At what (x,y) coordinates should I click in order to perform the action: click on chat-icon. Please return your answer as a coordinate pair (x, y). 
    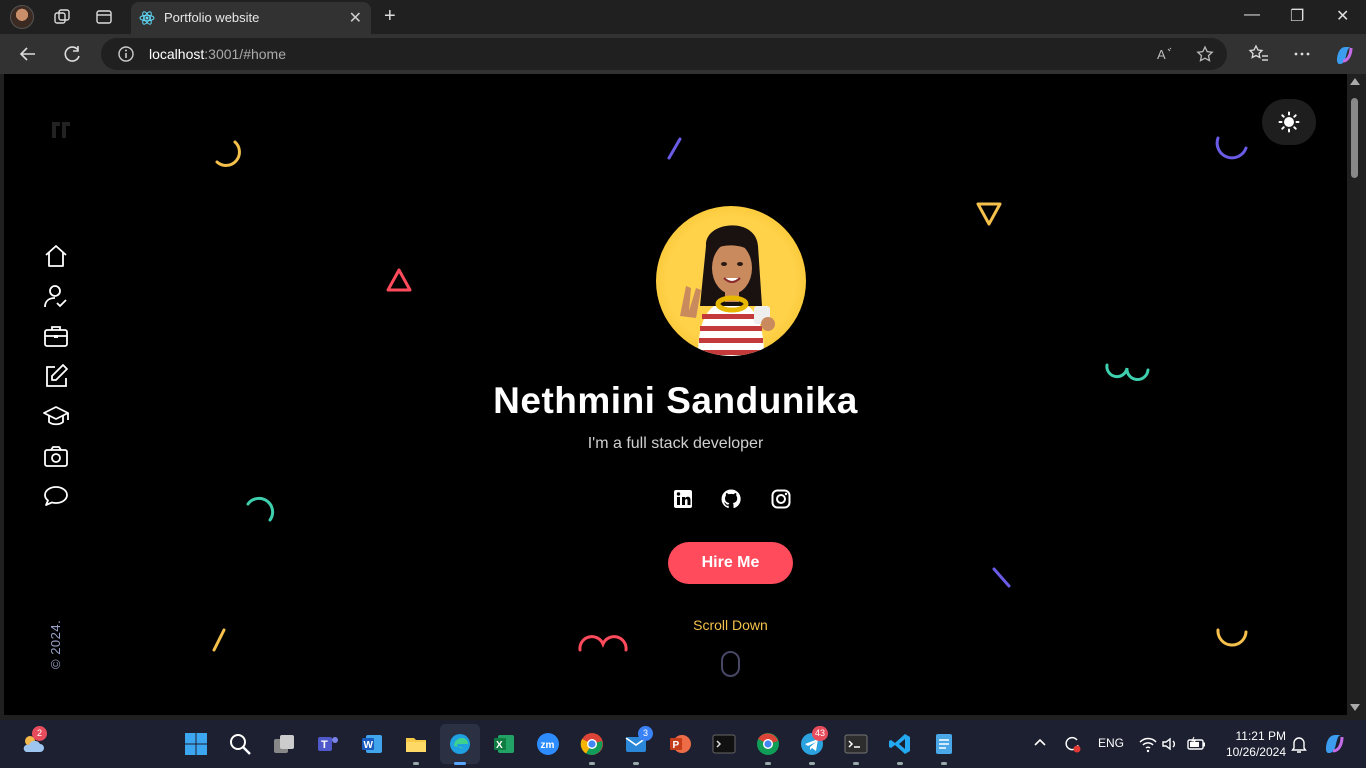
    Looking at the image, I should click on (56, 496).